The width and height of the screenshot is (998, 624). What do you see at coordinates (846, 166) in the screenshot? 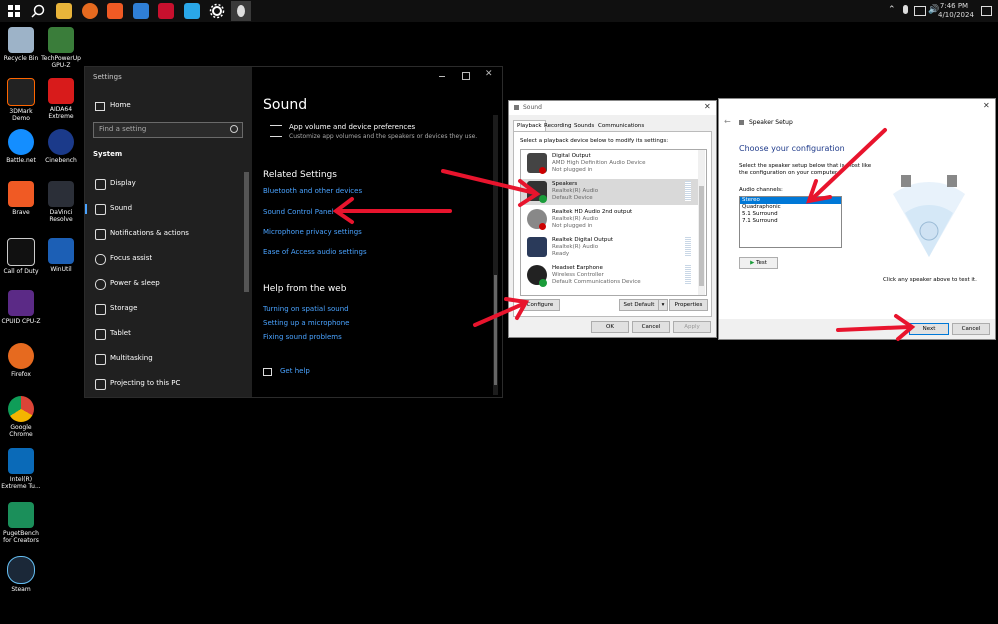
I see `arrow-to-stereo-option` at bounding box center [846, 166].